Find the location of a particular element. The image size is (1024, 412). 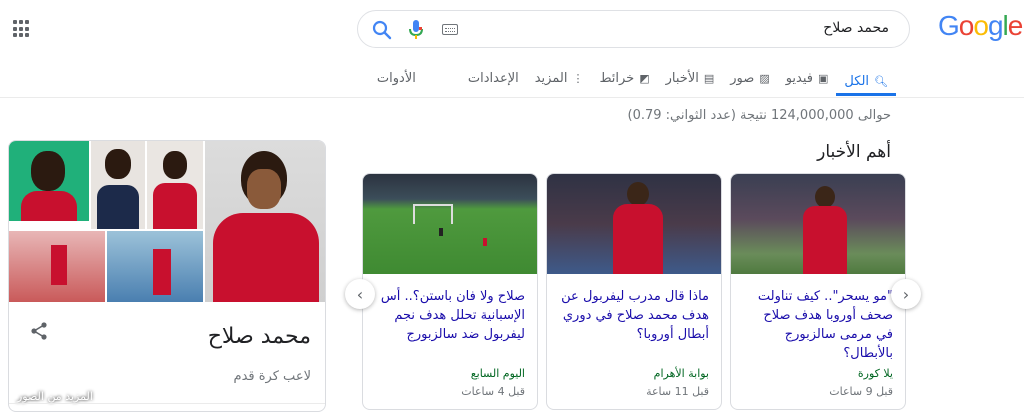

tab-label: خرائط is located at coordinates (617, 78).